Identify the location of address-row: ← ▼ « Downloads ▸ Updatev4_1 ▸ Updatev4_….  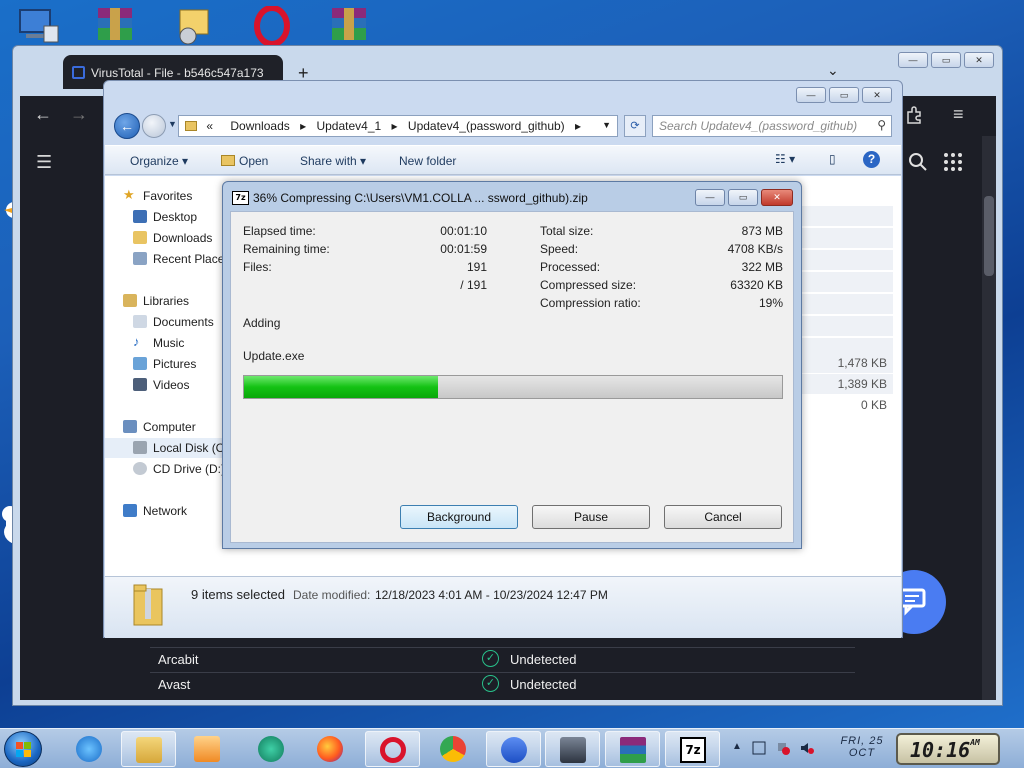
(504, 127).